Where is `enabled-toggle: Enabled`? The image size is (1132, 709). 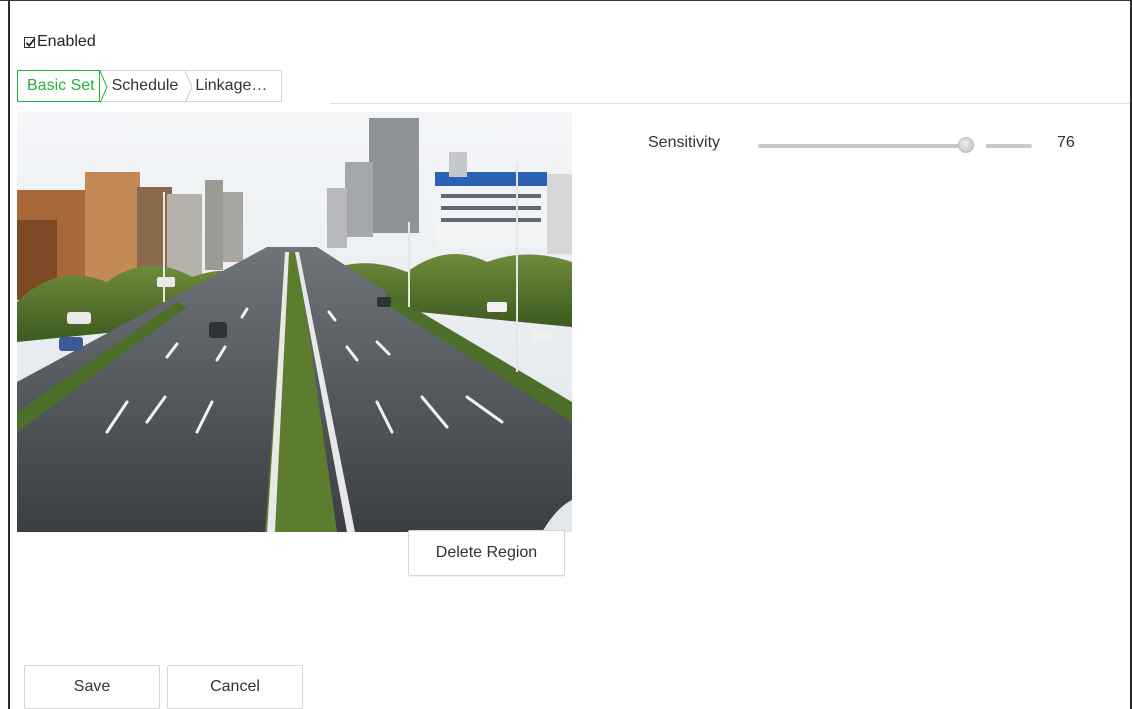 enabled-toggle: Enabled is located at coordinates (60, 42).